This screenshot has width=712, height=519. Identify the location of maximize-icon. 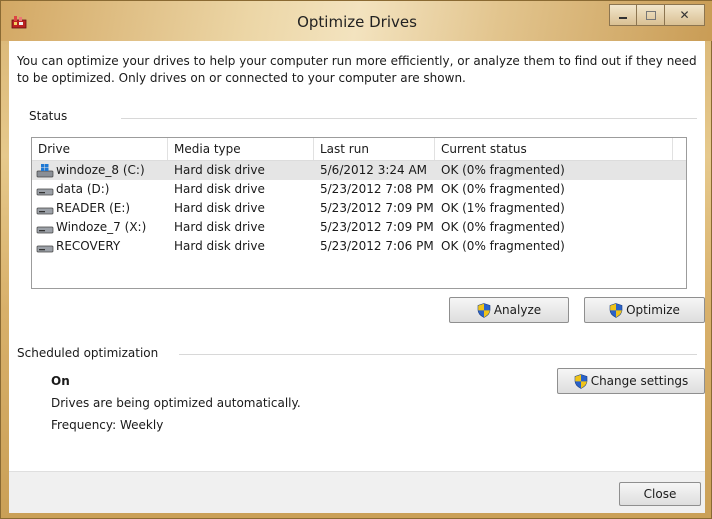
(650, 15).